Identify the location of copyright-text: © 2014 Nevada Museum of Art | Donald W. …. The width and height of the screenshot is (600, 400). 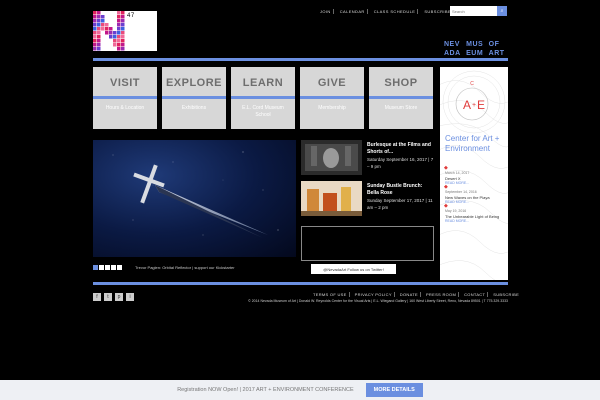
(378, 301).